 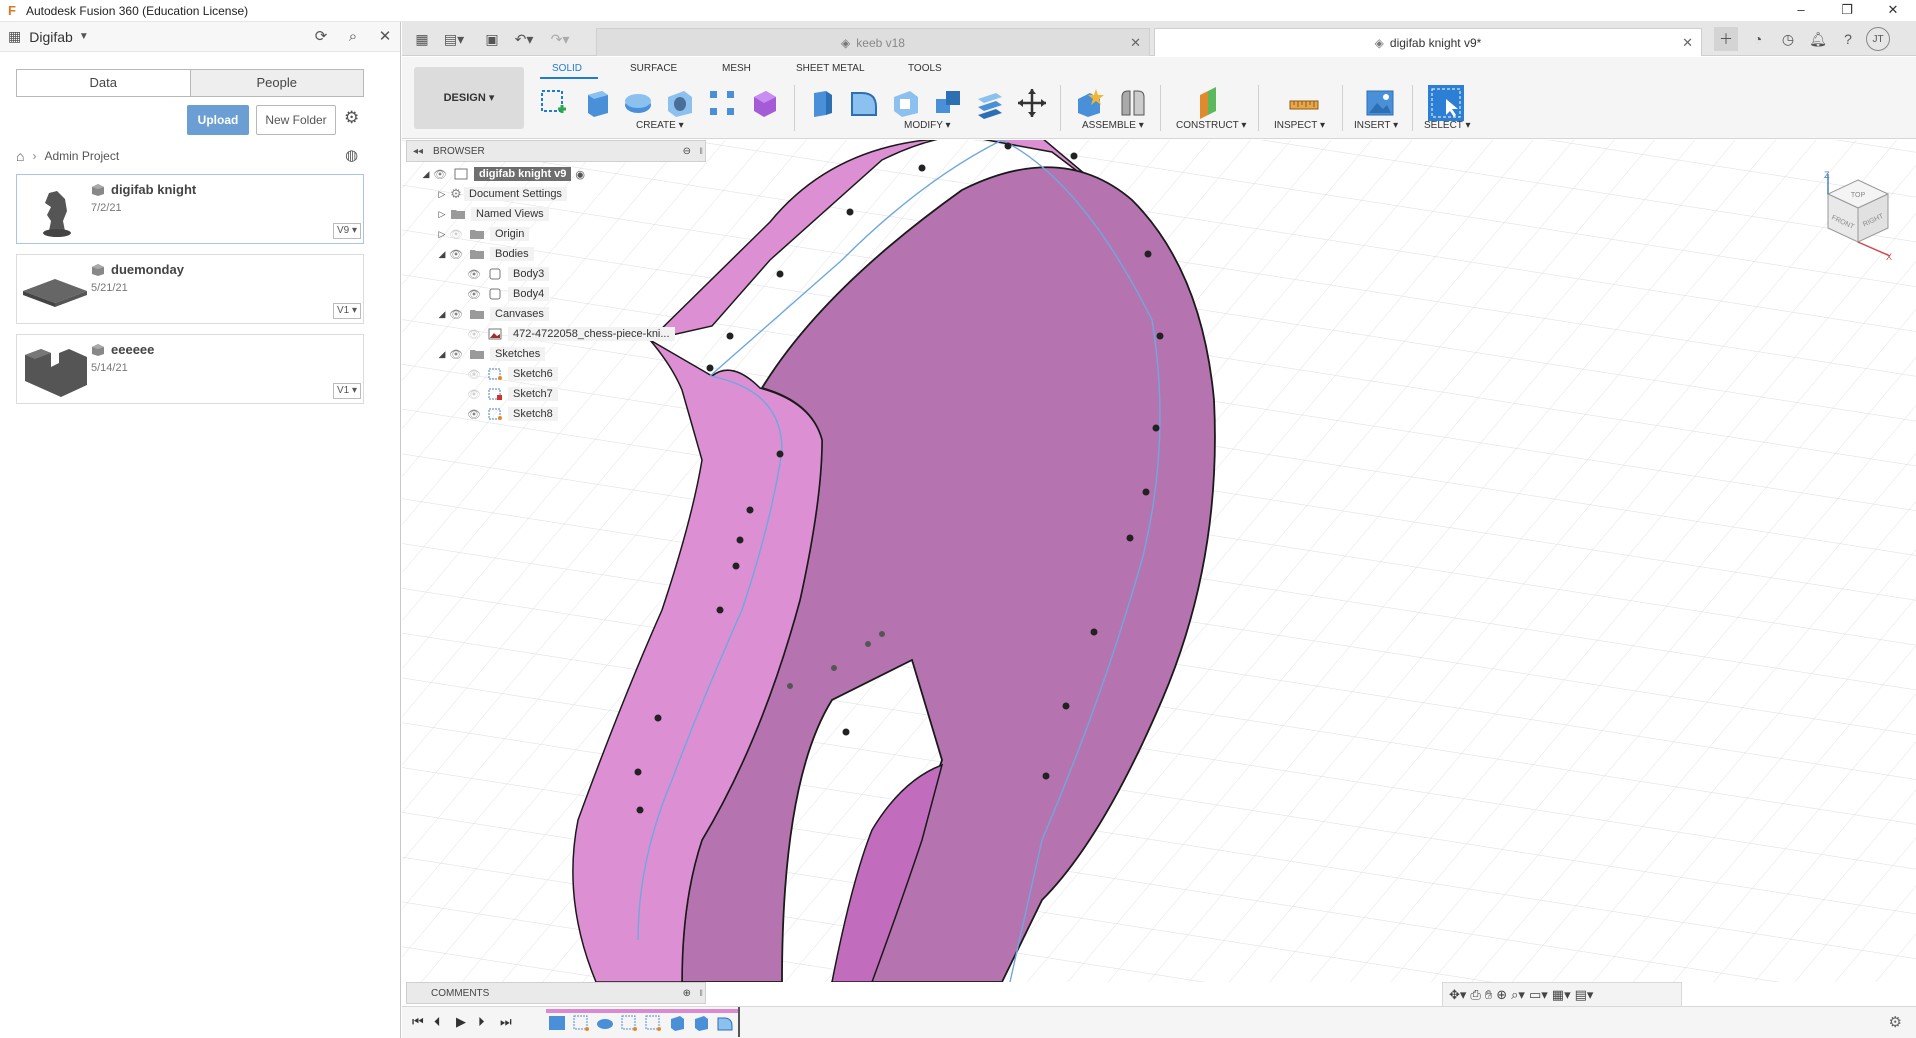 What do you see at coordinates (353, 37) in the screenshot?
I see `search-icon: ⌕` at bounding box center [353, 37].